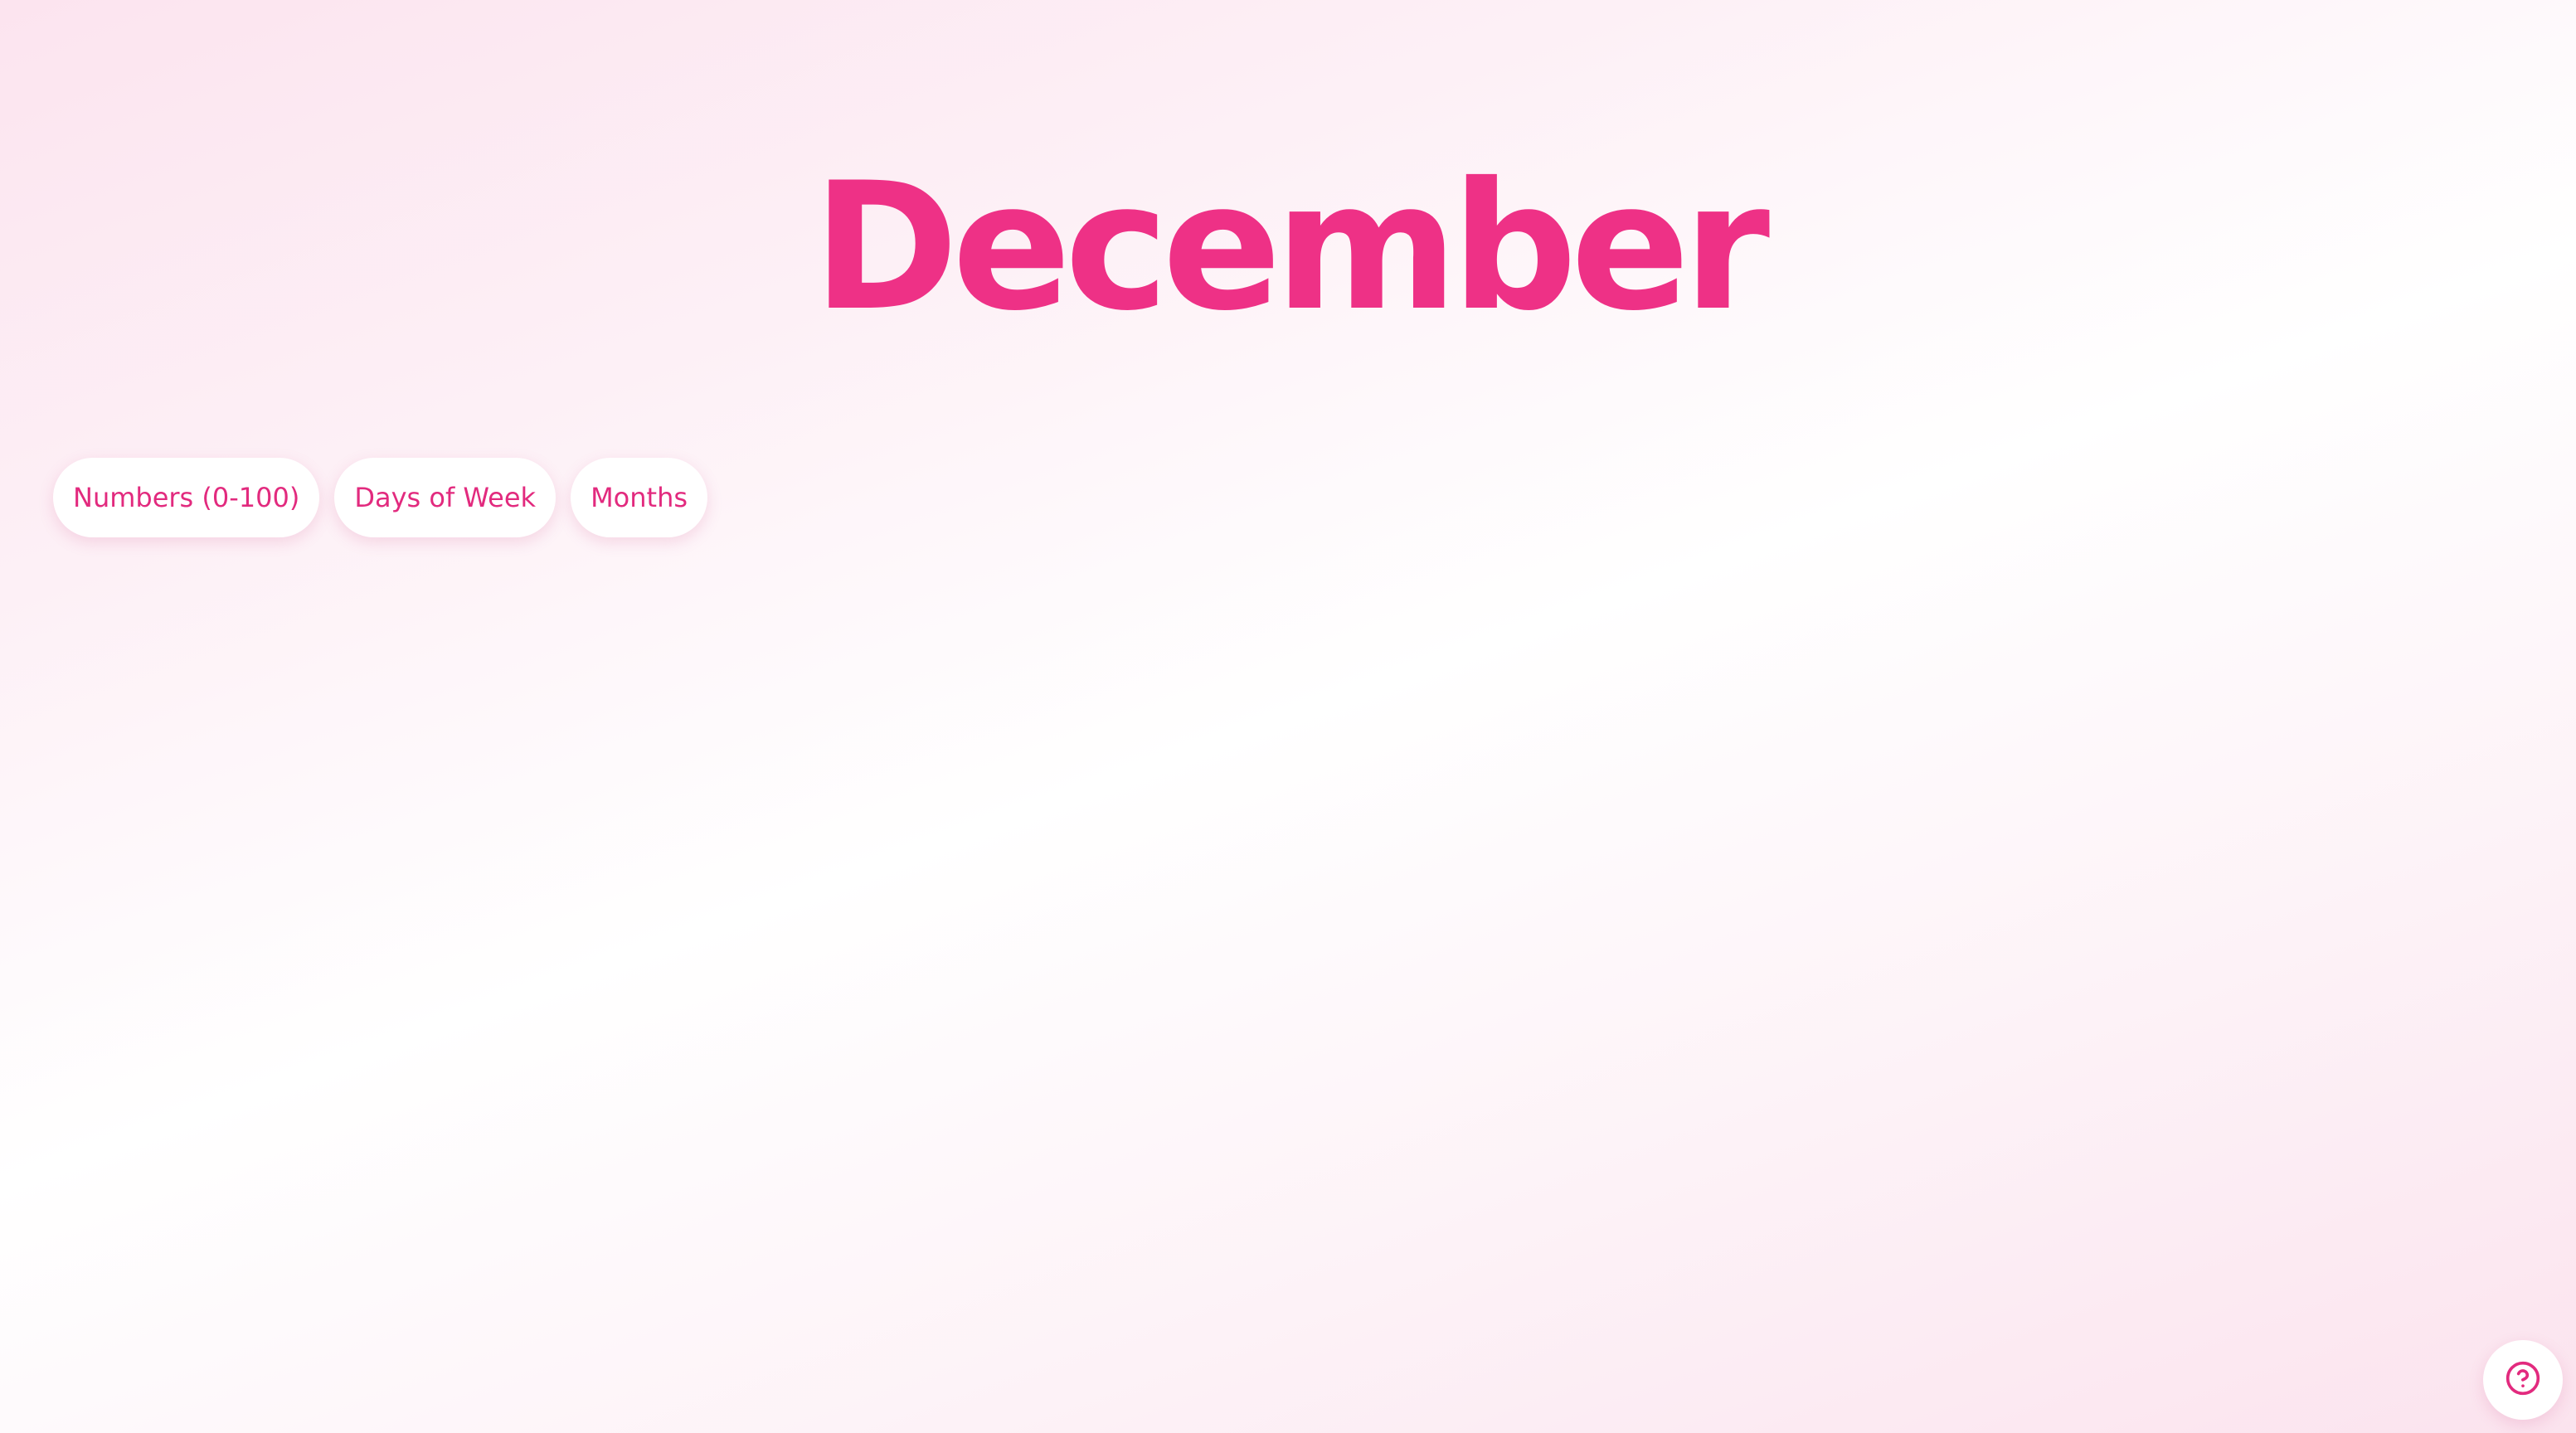  I want to click on current-word: December, so click(1291, 246).